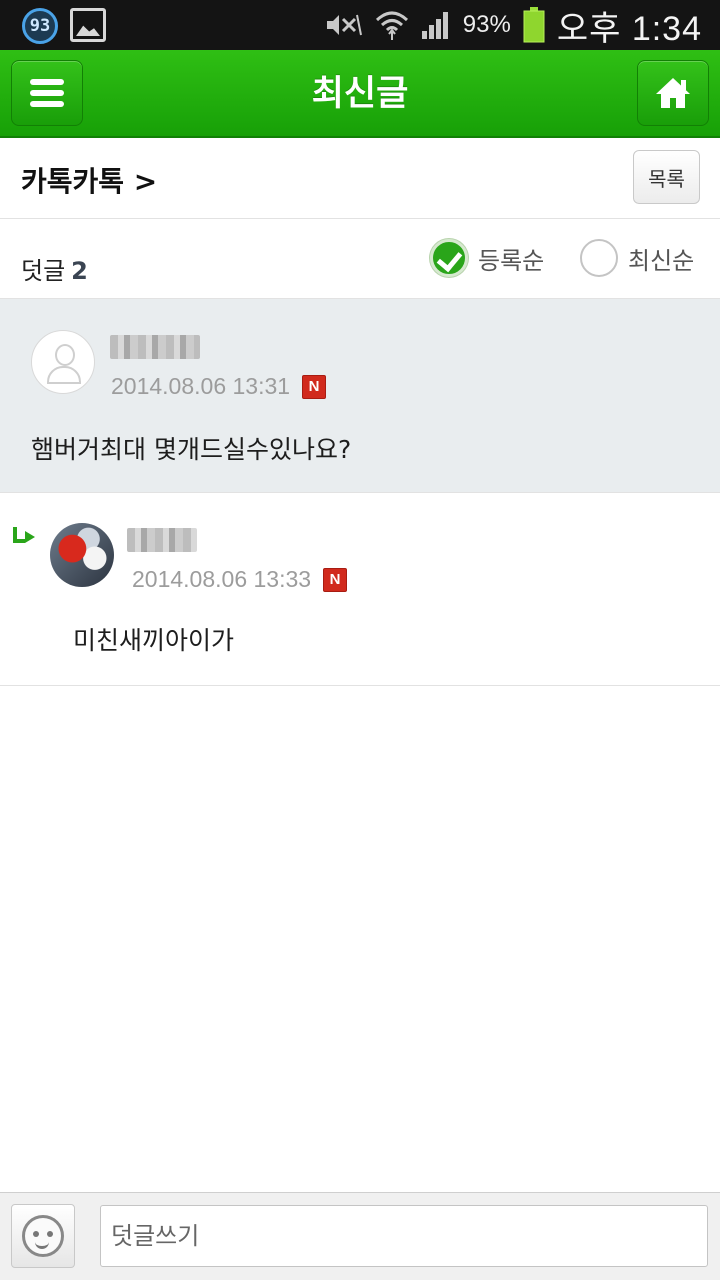 Image resolution: width=720 pixels, height=1280 pixels. What do you see at coordinates (24, 536) in the screenshot?
I see `reply-arrow-icon` at bounding box center [24, 536].